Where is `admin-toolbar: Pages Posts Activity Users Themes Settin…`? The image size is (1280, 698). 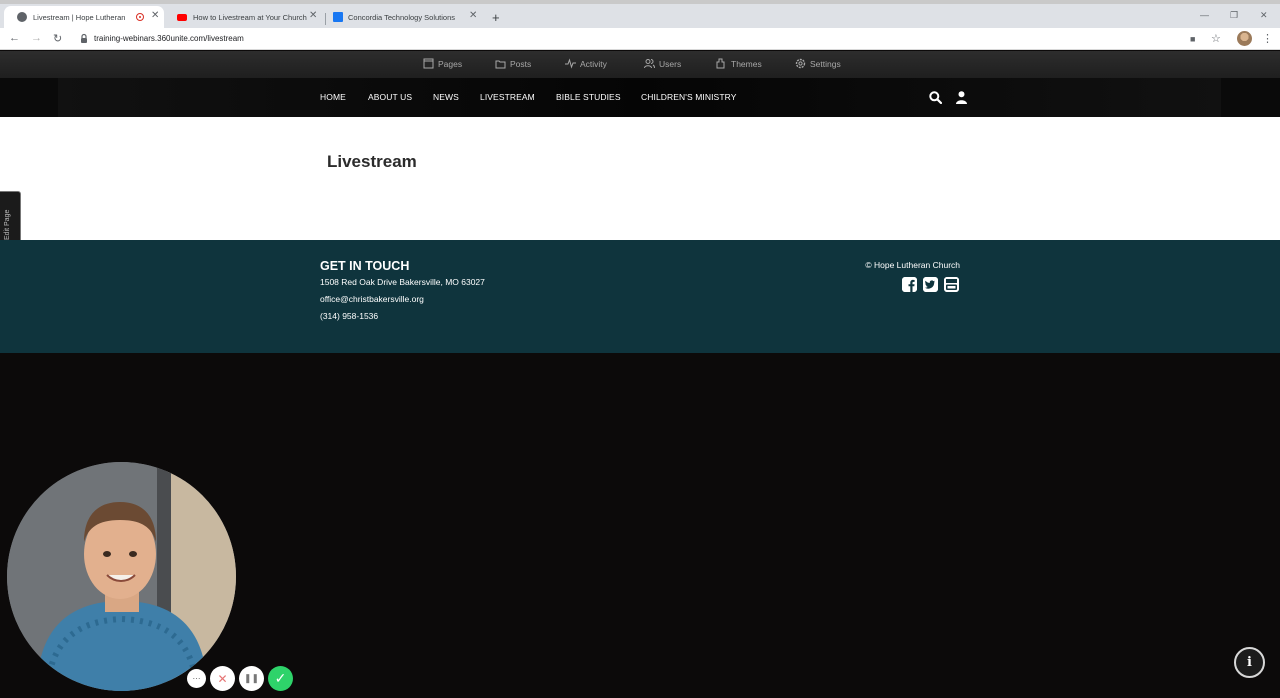
admin-toolbar: Pages Posts Activity Users Themes Settin… is located at coordinates (640, 64).